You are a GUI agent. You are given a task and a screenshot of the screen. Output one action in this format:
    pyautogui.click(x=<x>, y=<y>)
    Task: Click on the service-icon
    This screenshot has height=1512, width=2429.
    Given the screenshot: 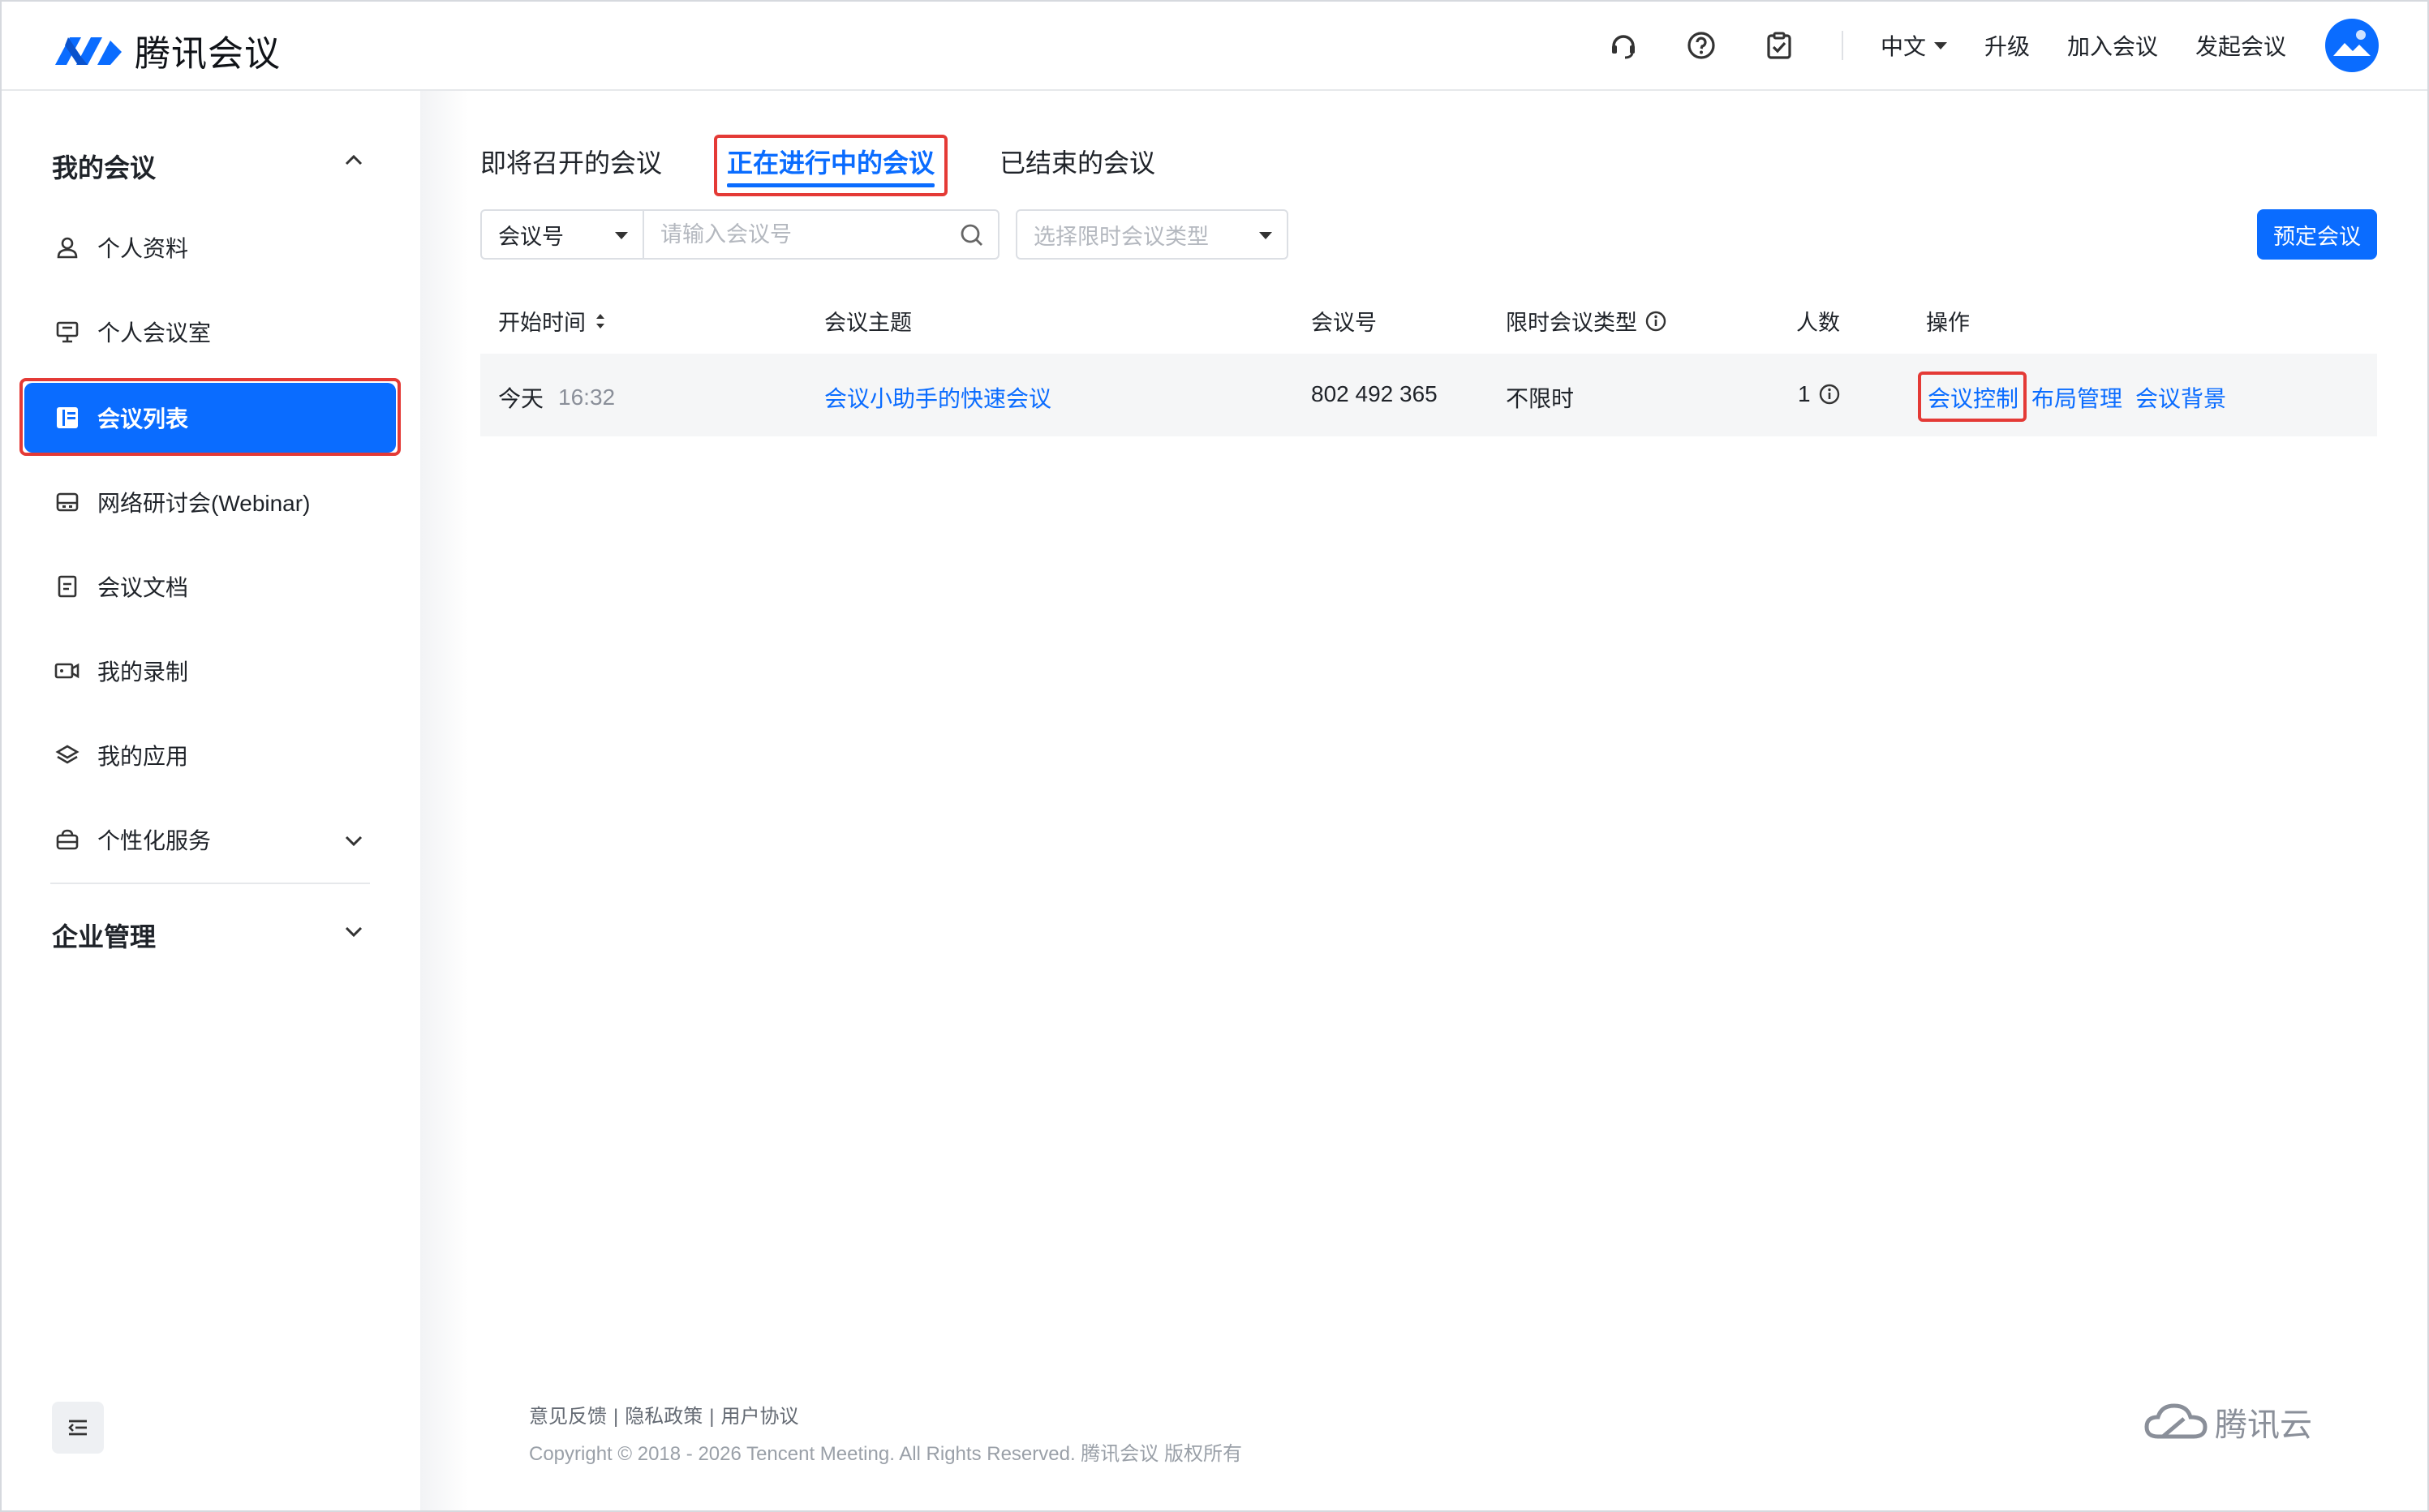 What is the action you would take?
    pyautogui.click(x=67, y=839)
    